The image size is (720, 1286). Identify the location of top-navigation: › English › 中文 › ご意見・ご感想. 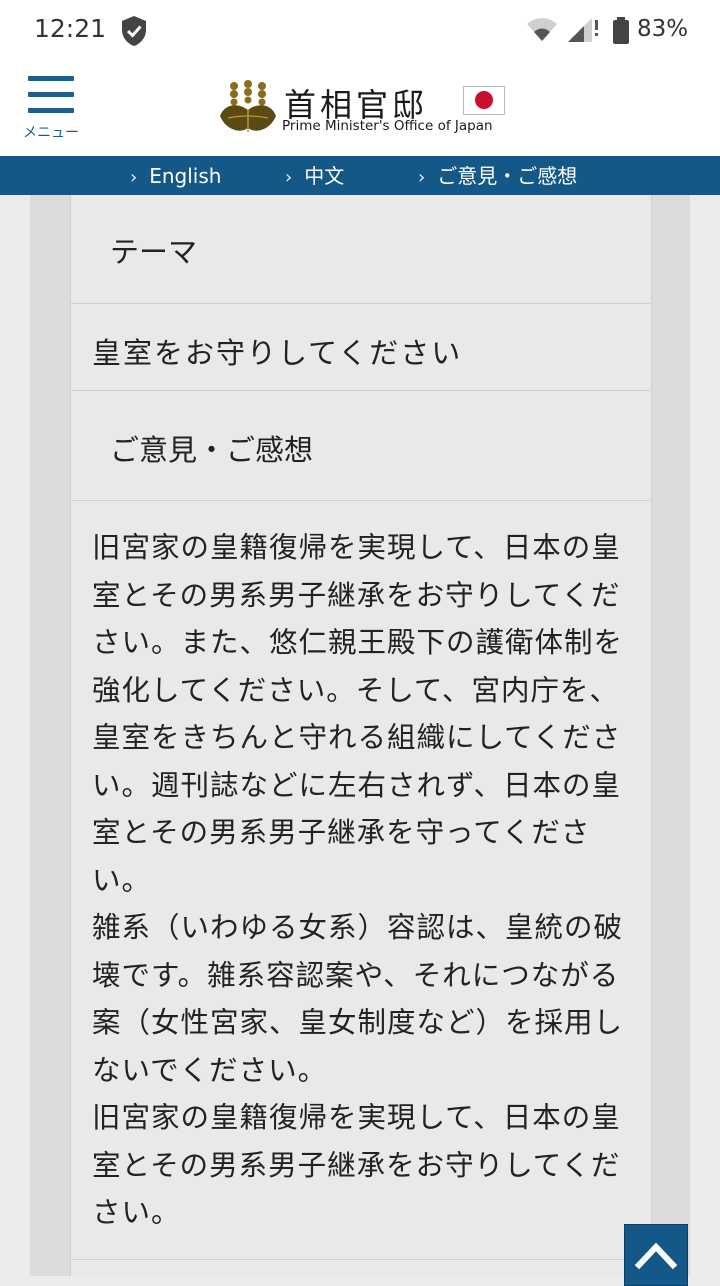
(360, 175).